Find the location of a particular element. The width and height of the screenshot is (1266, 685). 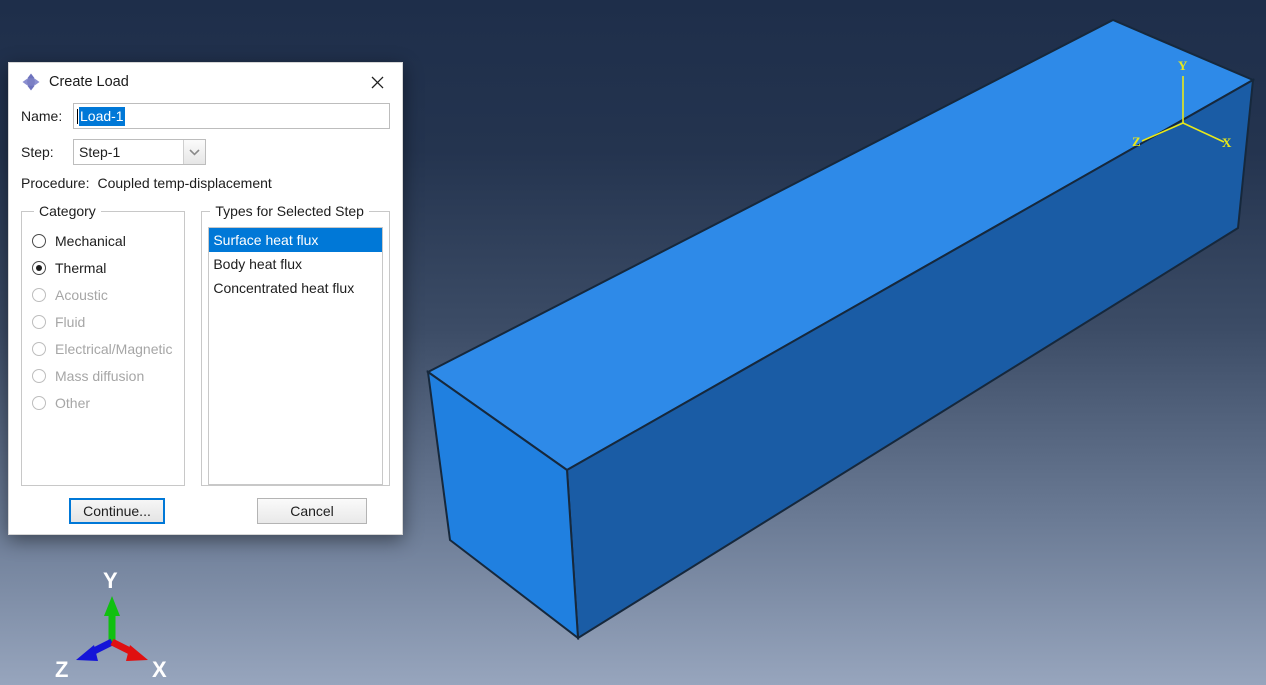

datum-z-label: Z is located at coordinates (1136, 141).